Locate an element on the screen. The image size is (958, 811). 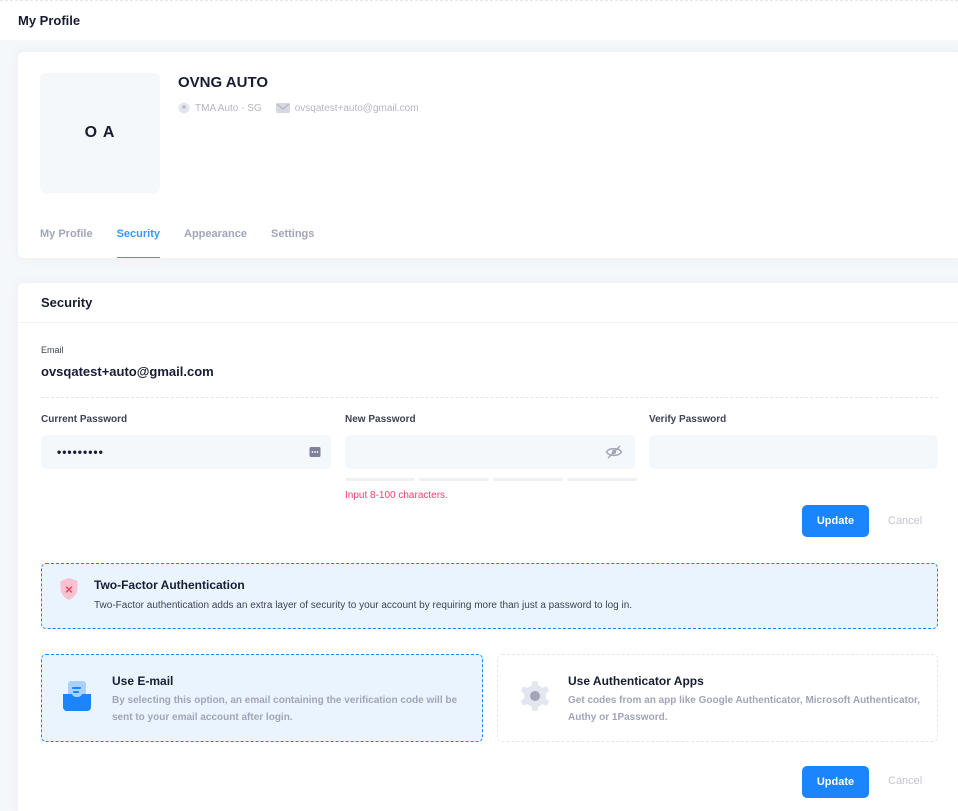
verify-password-label: Verify Password is located at coordinates (688, 419).